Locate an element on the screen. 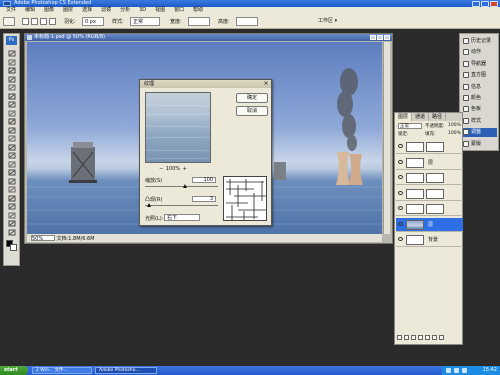 The height and width of the screenshot is (375, 500). filter-preview is located at coordinates (178, 127).